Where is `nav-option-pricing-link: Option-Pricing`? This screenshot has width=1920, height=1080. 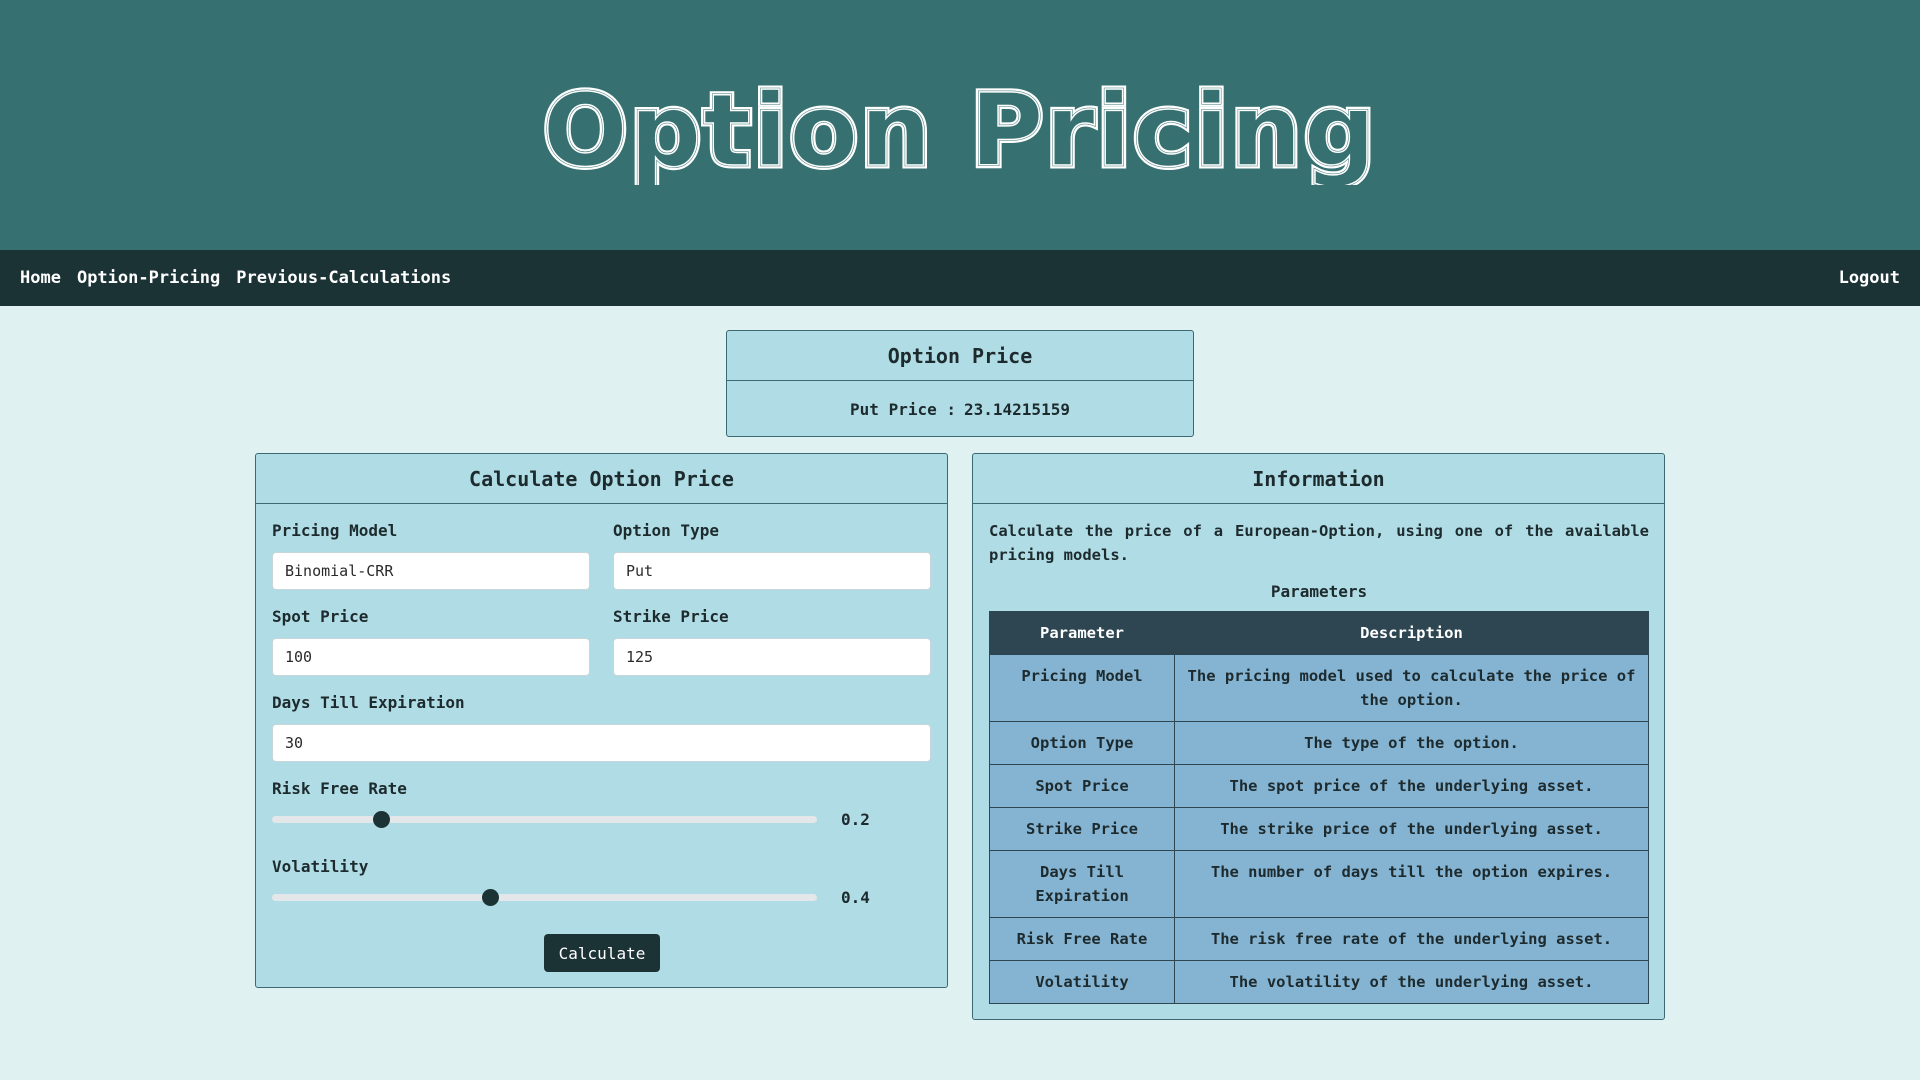 nav-option-pricing-link: Option-Pricing is located at coordinates (148, 278).